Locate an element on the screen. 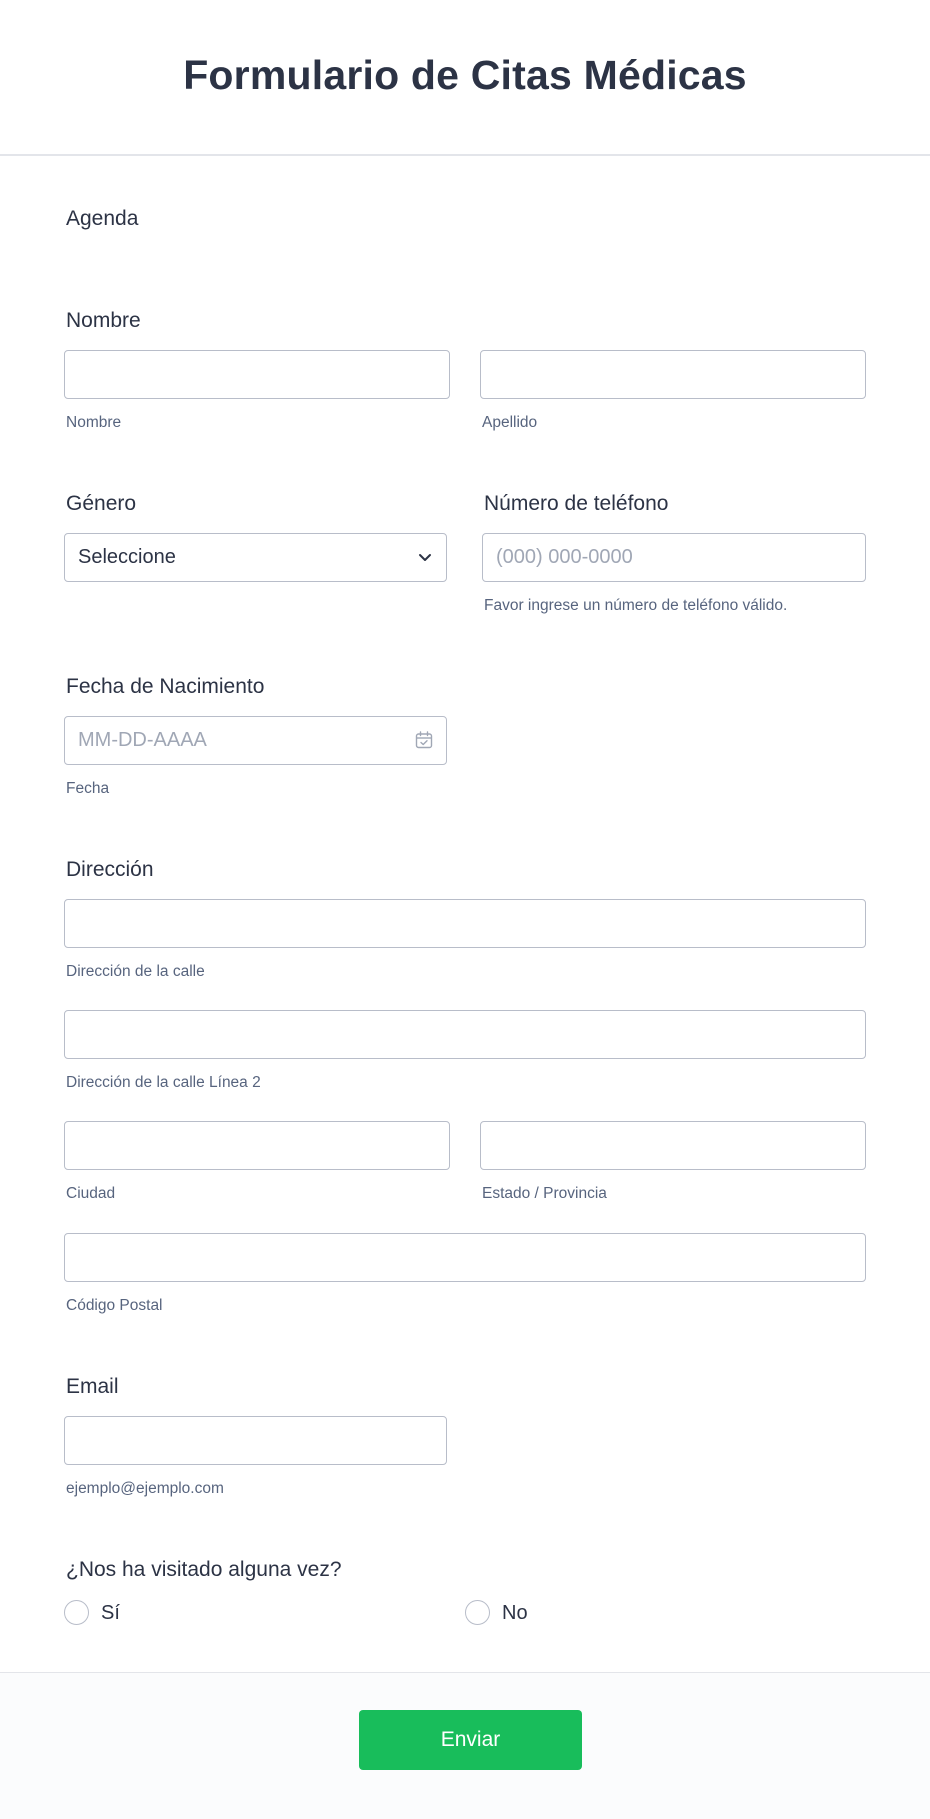 The height and width of the screenshot is (1819, 930). street-address-line2-sublabel: Dirección de la calle Línea 2 is located at coordinates (163, 1082).